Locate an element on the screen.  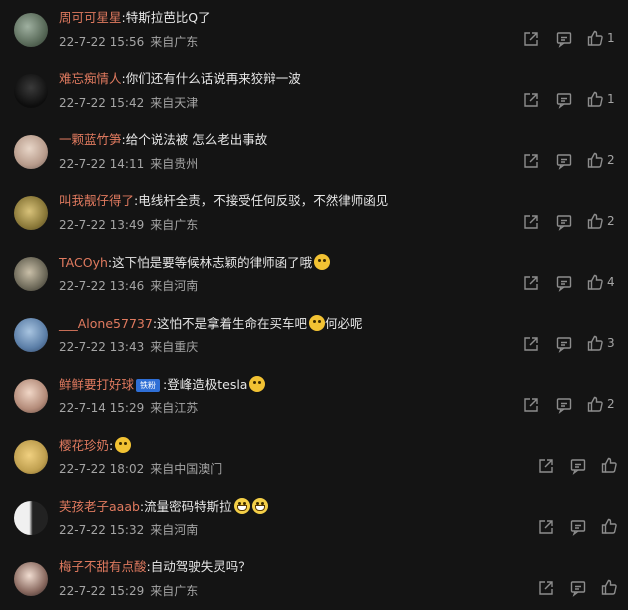
comment-item: 梅子不甜有点酸:自动驾驶失灵吗？ 22-7-22 15:29 来自广东 is located at coordinates (314, 579).